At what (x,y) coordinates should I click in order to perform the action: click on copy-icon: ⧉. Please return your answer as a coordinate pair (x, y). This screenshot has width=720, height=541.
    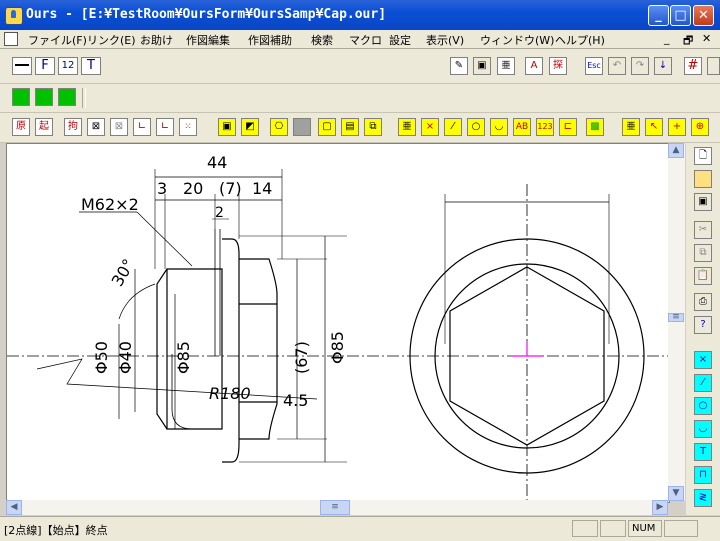
    Looking at the image, I should click on (703, 253).